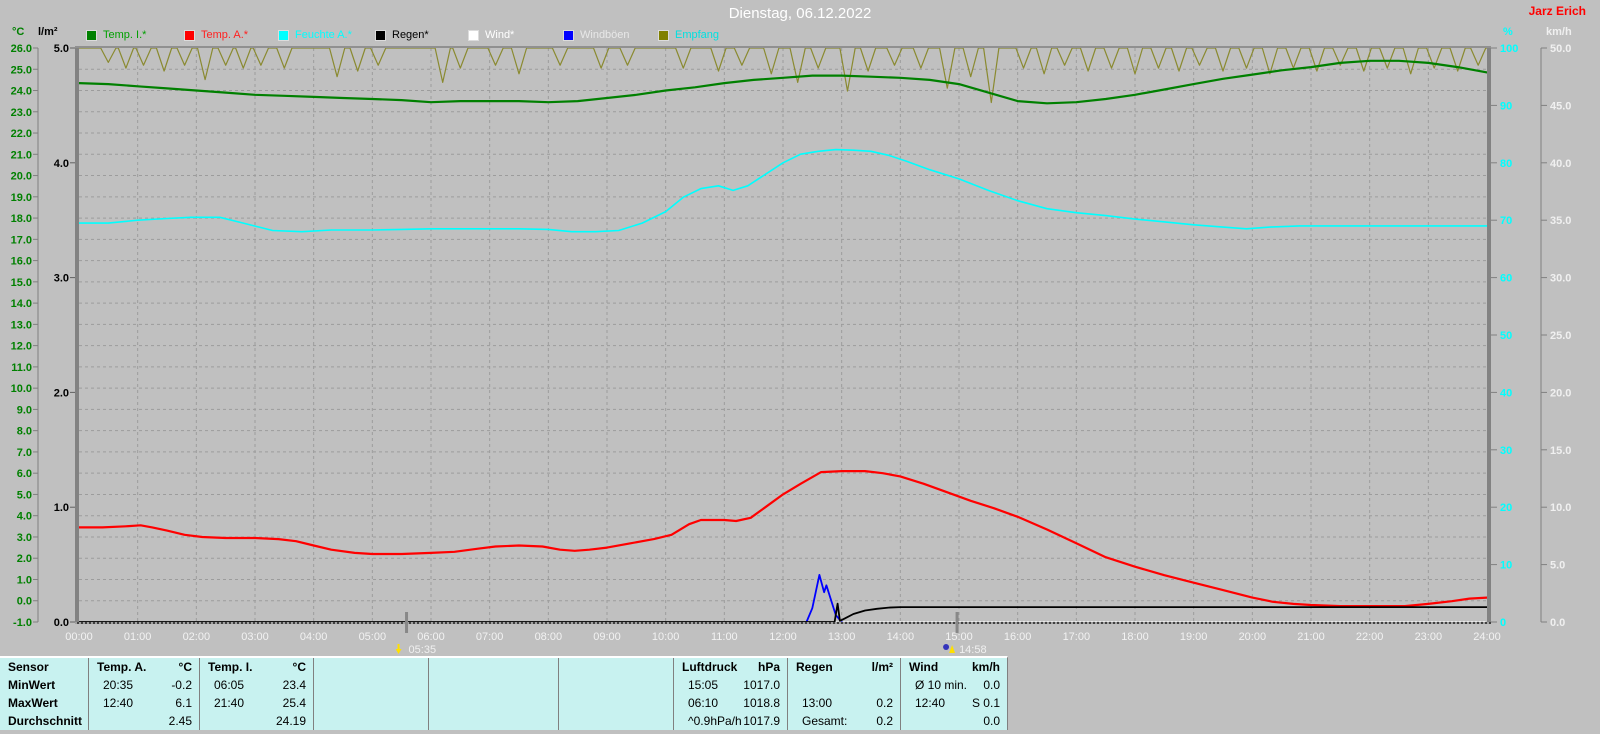 The height and width of the screenshot is (734, 1600). Describe the element at coordinates (957, 622) in the screenshot. I see `marker-tick` at that location.